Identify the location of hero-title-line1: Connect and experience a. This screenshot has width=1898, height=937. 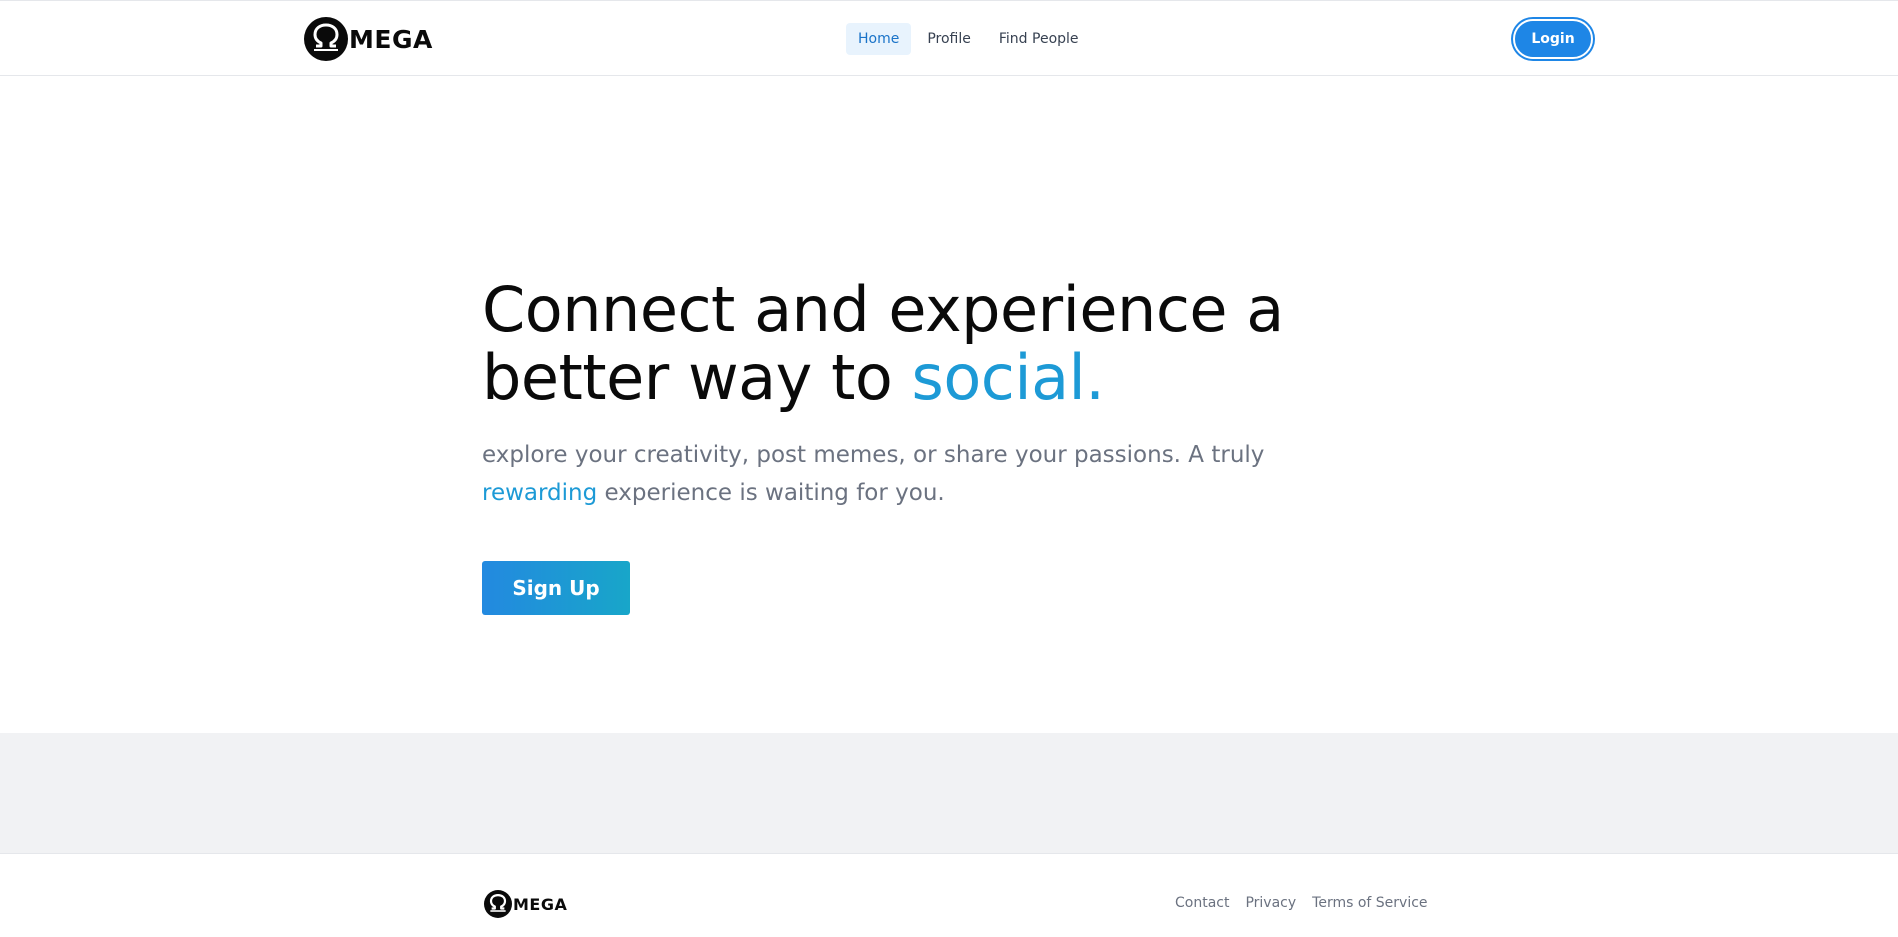
(883, 309).